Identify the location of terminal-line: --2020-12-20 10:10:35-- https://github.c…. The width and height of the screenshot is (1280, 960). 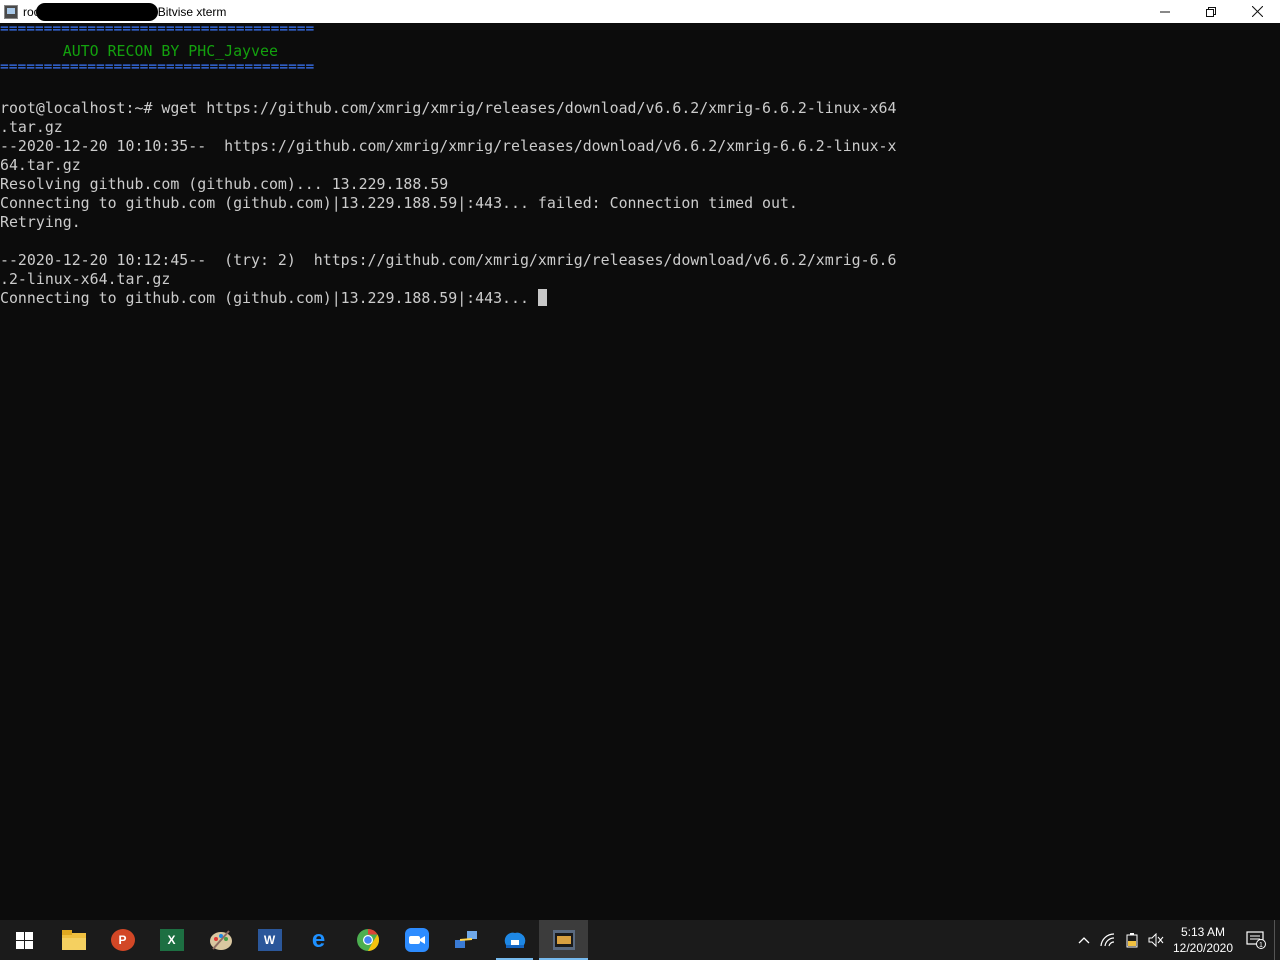
(448, 146).